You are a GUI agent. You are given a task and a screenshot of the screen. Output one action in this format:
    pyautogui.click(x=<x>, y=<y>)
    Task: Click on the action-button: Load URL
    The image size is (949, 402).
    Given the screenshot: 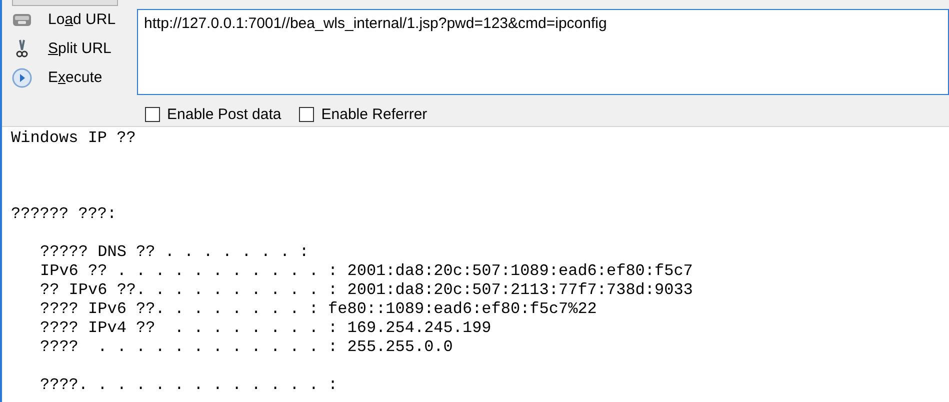 What is the action you would take?
    pyautogui.click(x=82, y=20)
    